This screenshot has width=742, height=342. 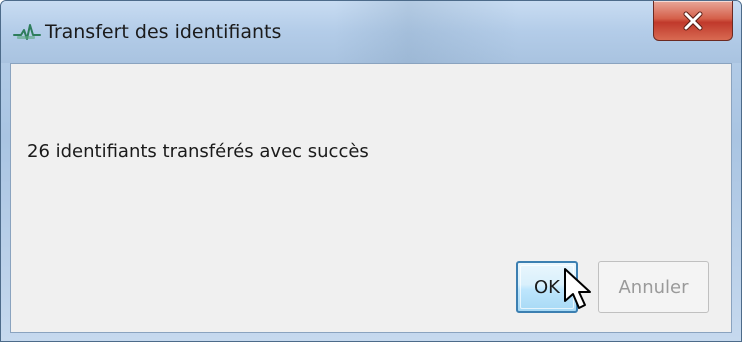 What do you see at coordinates (27, 32) in the screenshot?
I see `app-pulse-icon` at bounding box center [27, 32].